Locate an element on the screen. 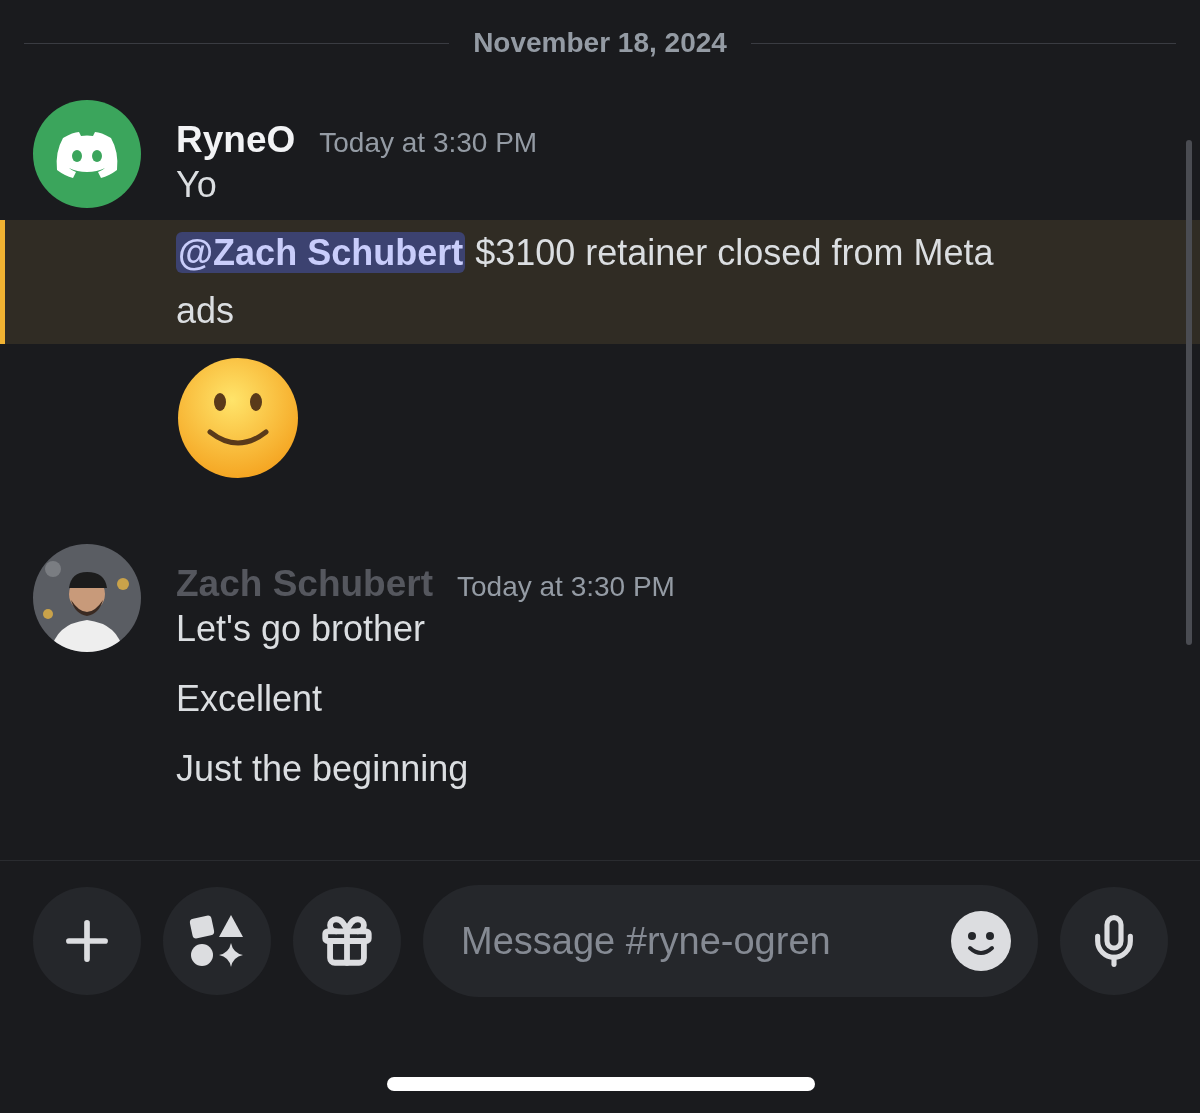 The height and width of the screenshot is (1113, 1200). message-composer: Message #ryne-ogren is located at coordinates (730, 941).